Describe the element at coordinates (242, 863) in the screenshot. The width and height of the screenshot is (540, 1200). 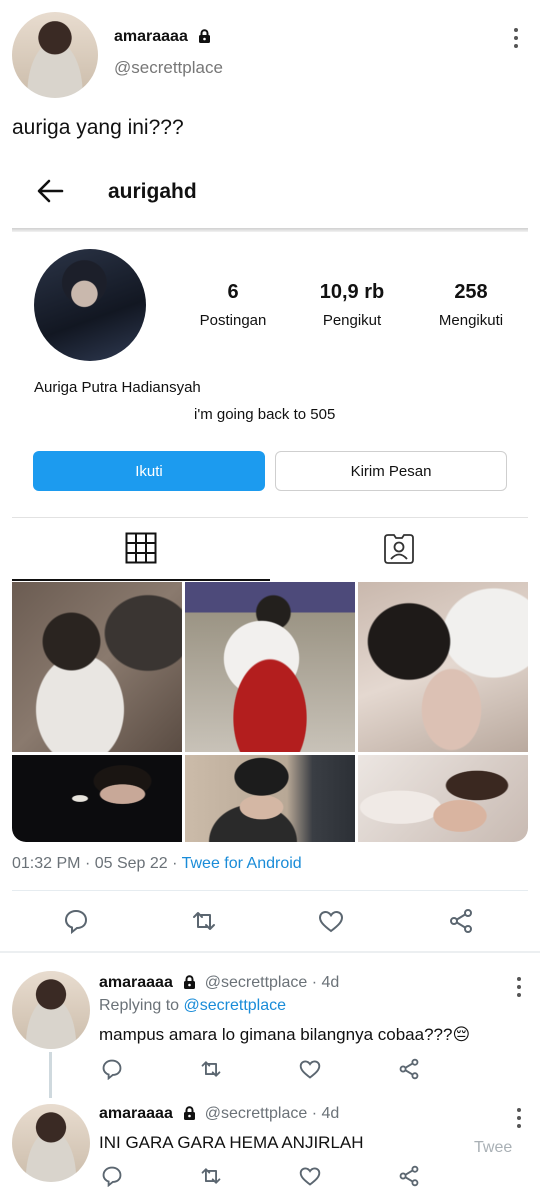
I see `tweet-client-link: Twee for Android` at that location.